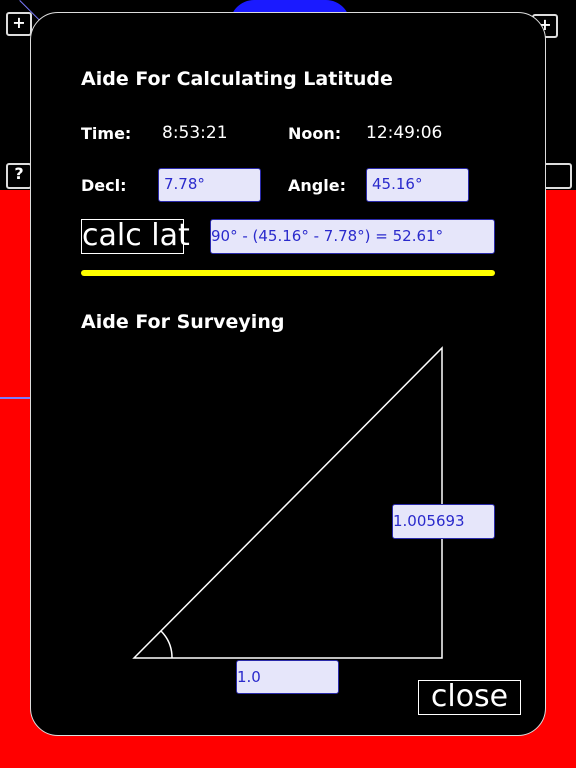 The width and height of the screenshot is (576, 768). What do you see at coordinates (469, 697) in the screenshot?
I see `close-button: close` at bounding box center [469, 697].